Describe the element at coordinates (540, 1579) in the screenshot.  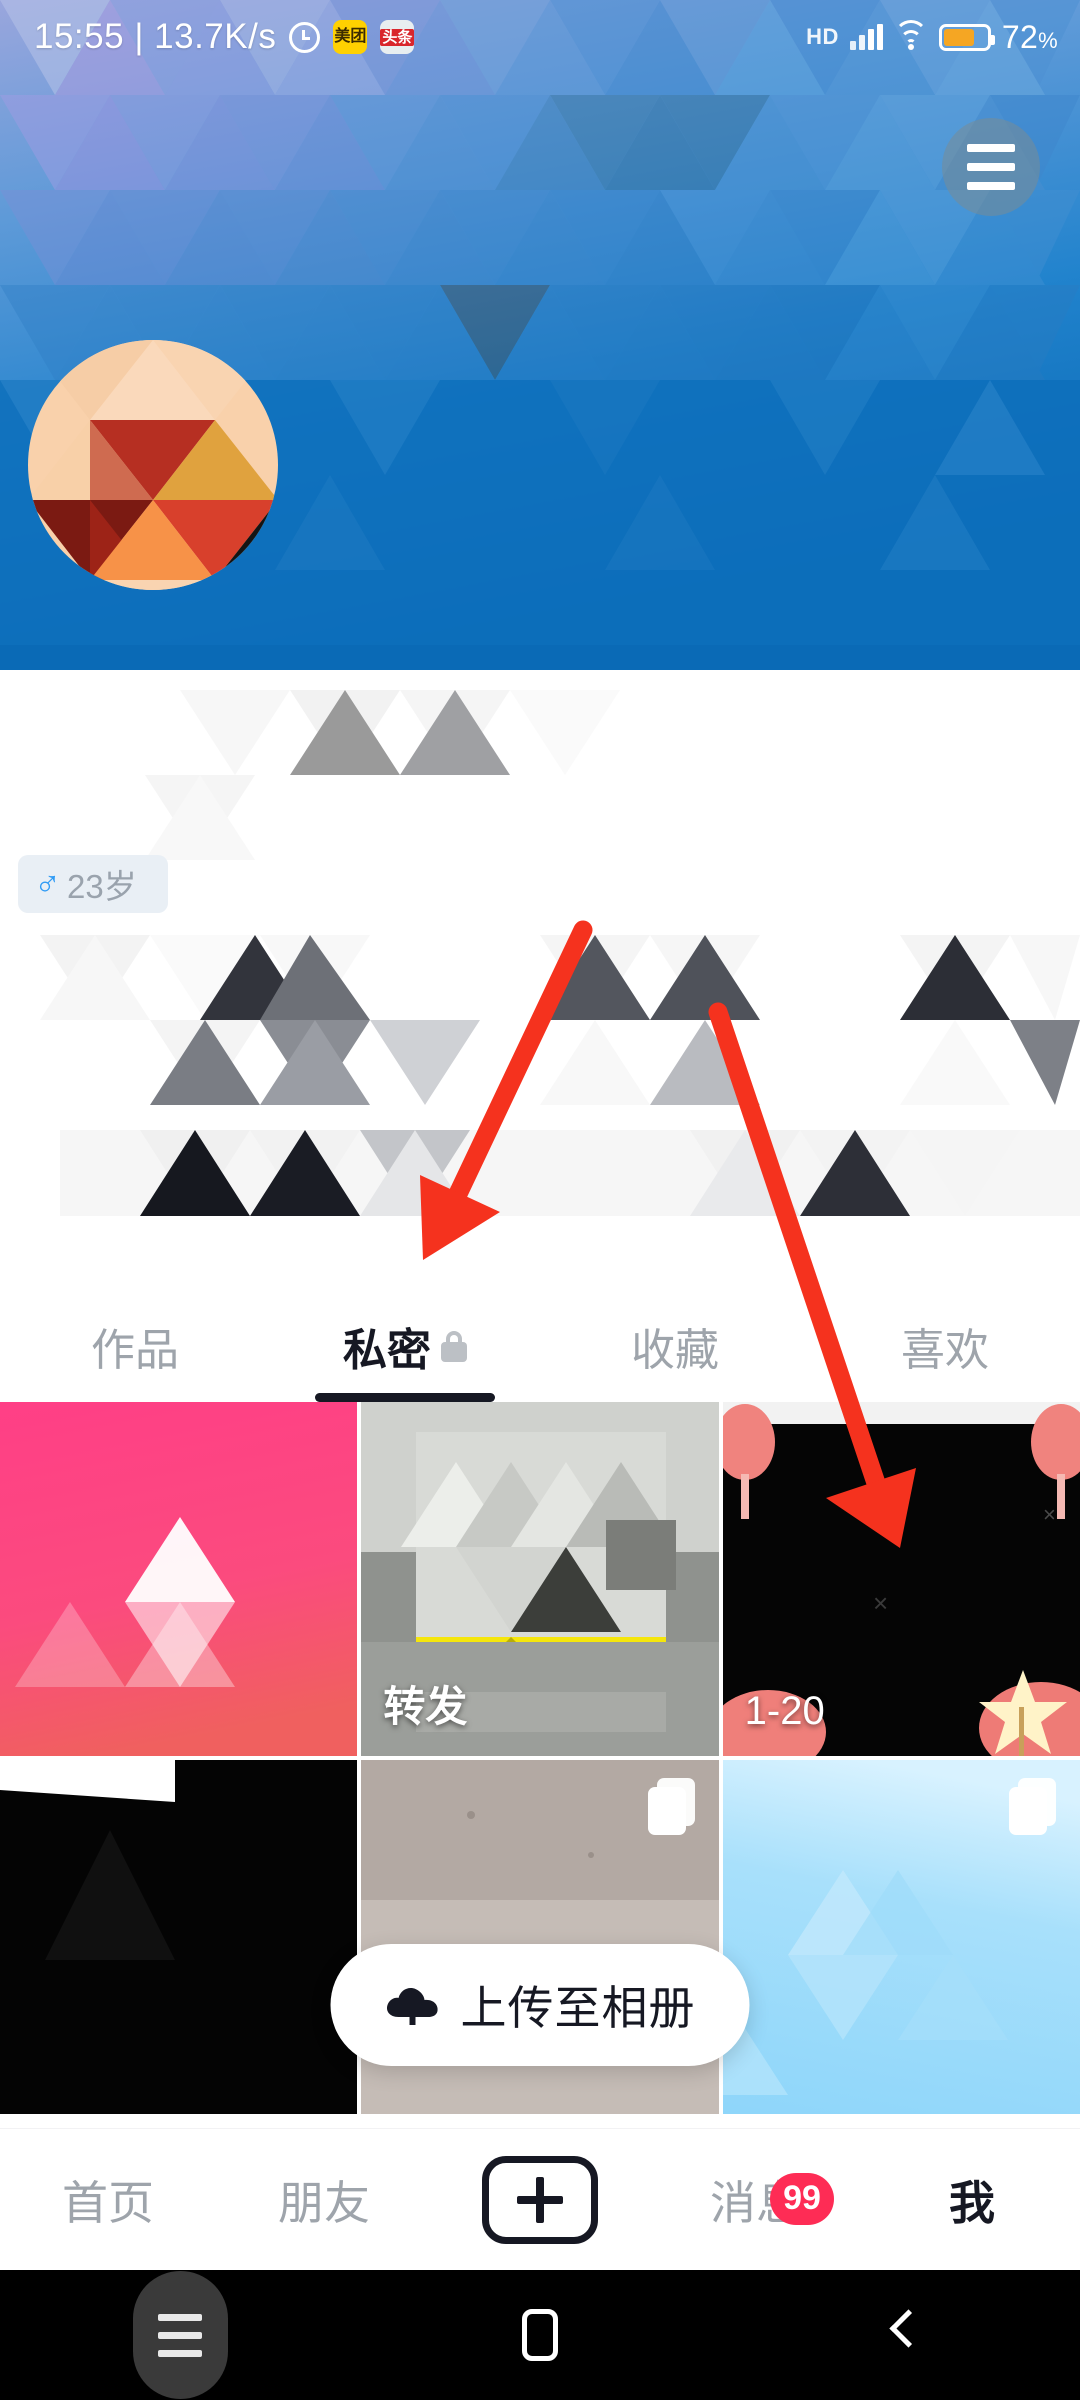
I see `grid-item-2: 转发` at that location.